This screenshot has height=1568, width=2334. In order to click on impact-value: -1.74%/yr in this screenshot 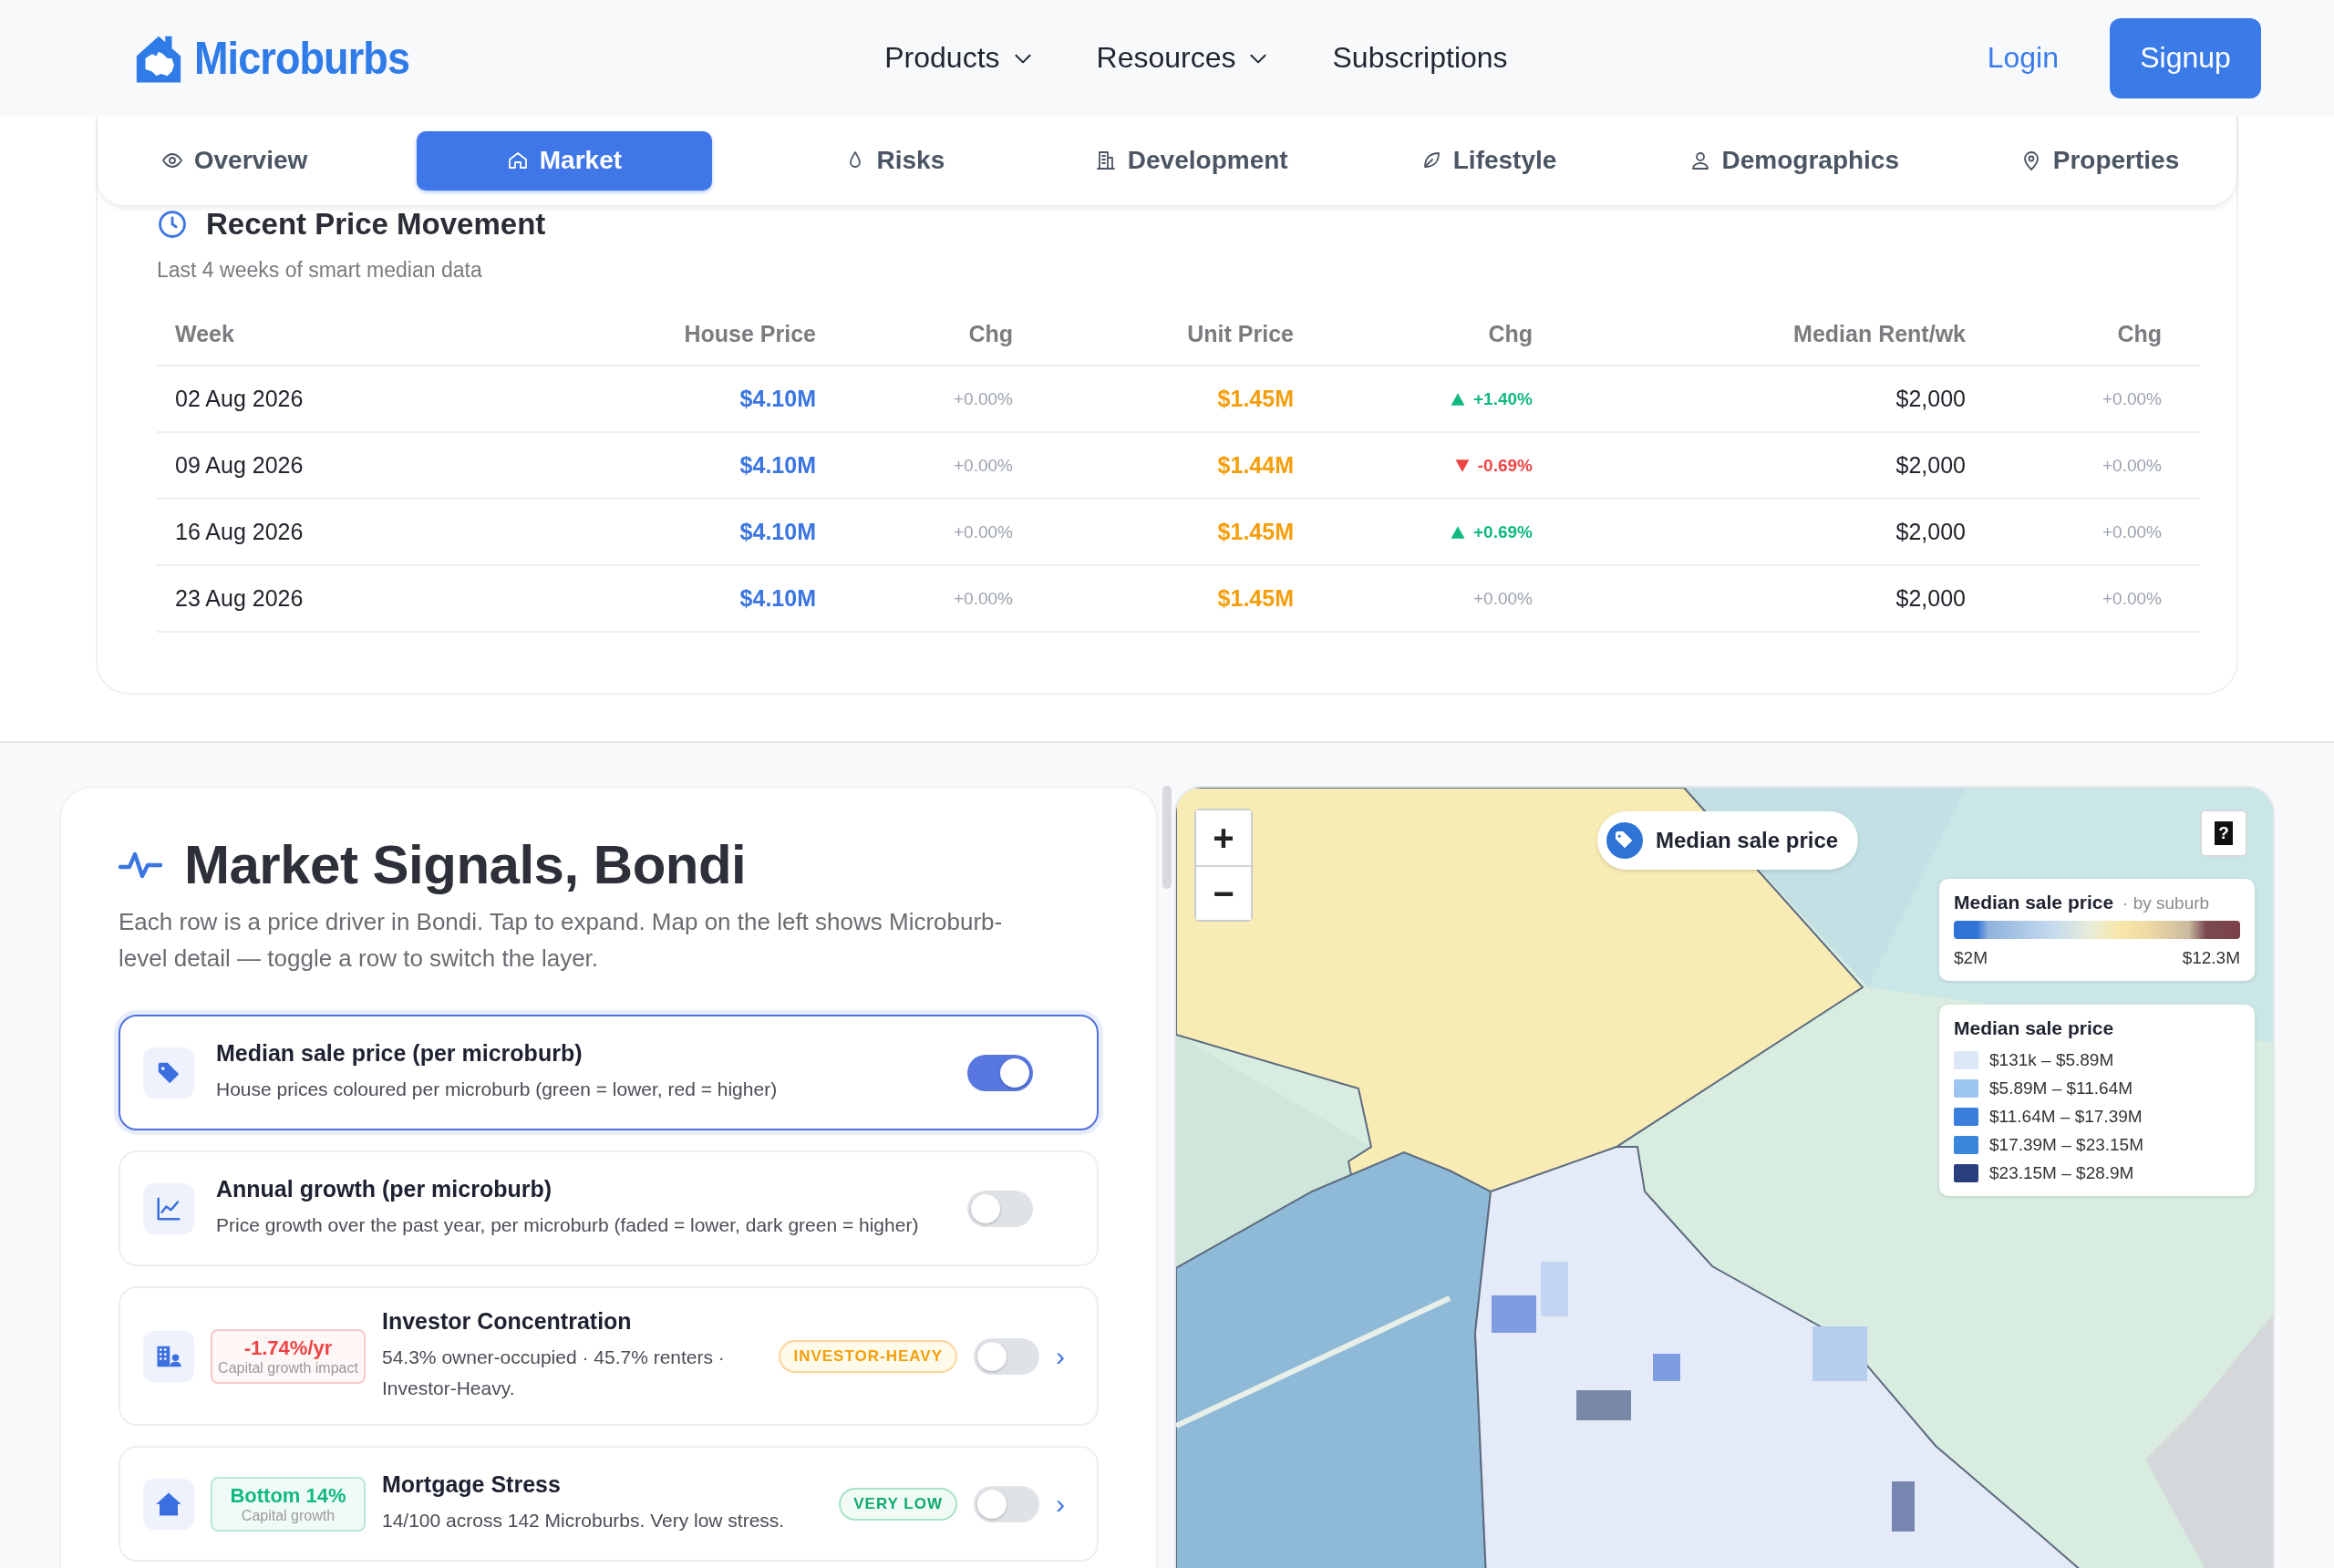, I will do `click(288, 1348)`.